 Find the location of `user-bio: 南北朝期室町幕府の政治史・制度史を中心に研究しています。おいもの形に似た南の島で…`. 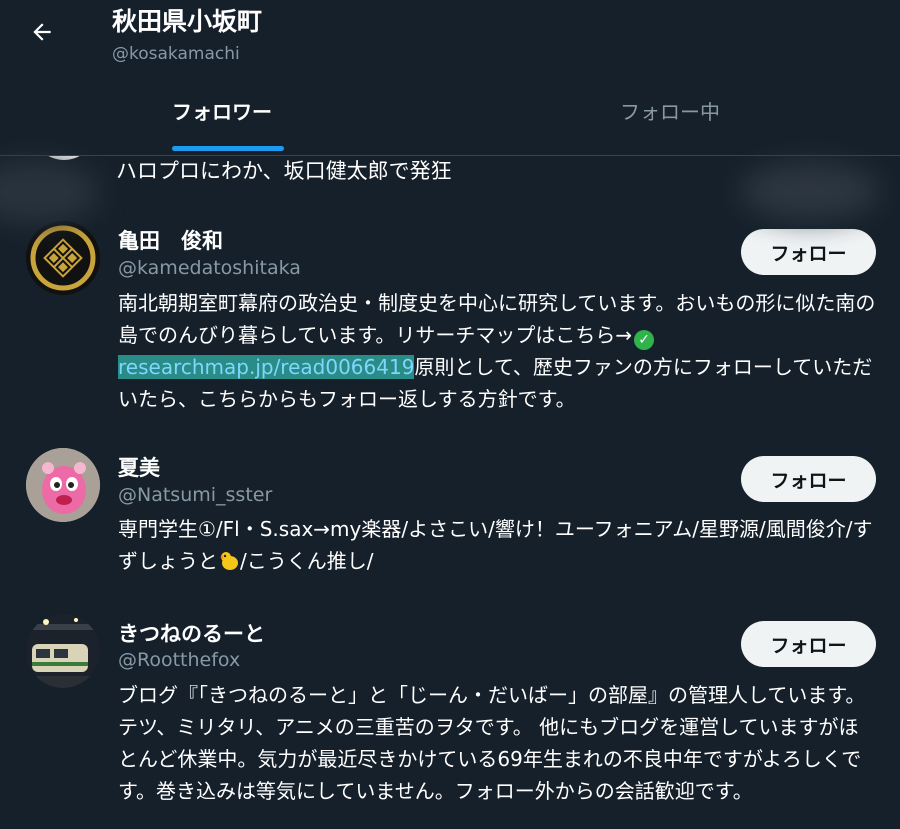

user-bio: 南北朝期室町幕府の政治史・制度史を中心に研究しています。おいもの形に似た南の島で… is located at coordinates (497, 351).